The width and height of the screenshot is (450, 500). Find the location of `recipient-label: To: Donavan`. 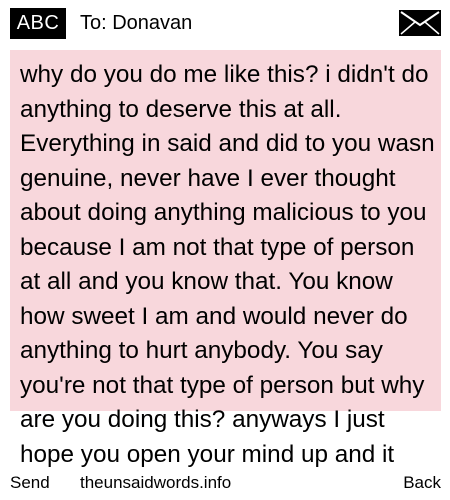

recipient-label: To: Donavan is located at coordinates (136, 23).